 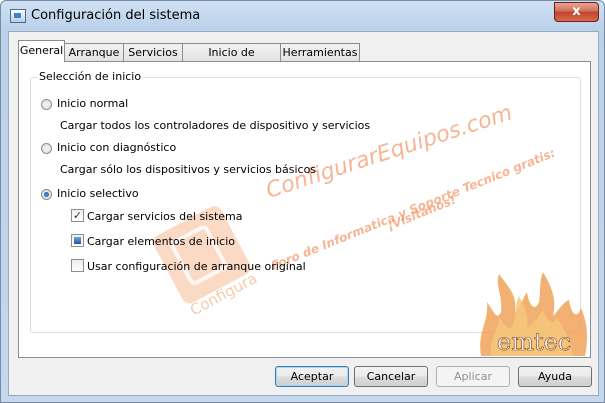 I want to click on emtec-badge-text: emtec, so click(x=534, y=342).